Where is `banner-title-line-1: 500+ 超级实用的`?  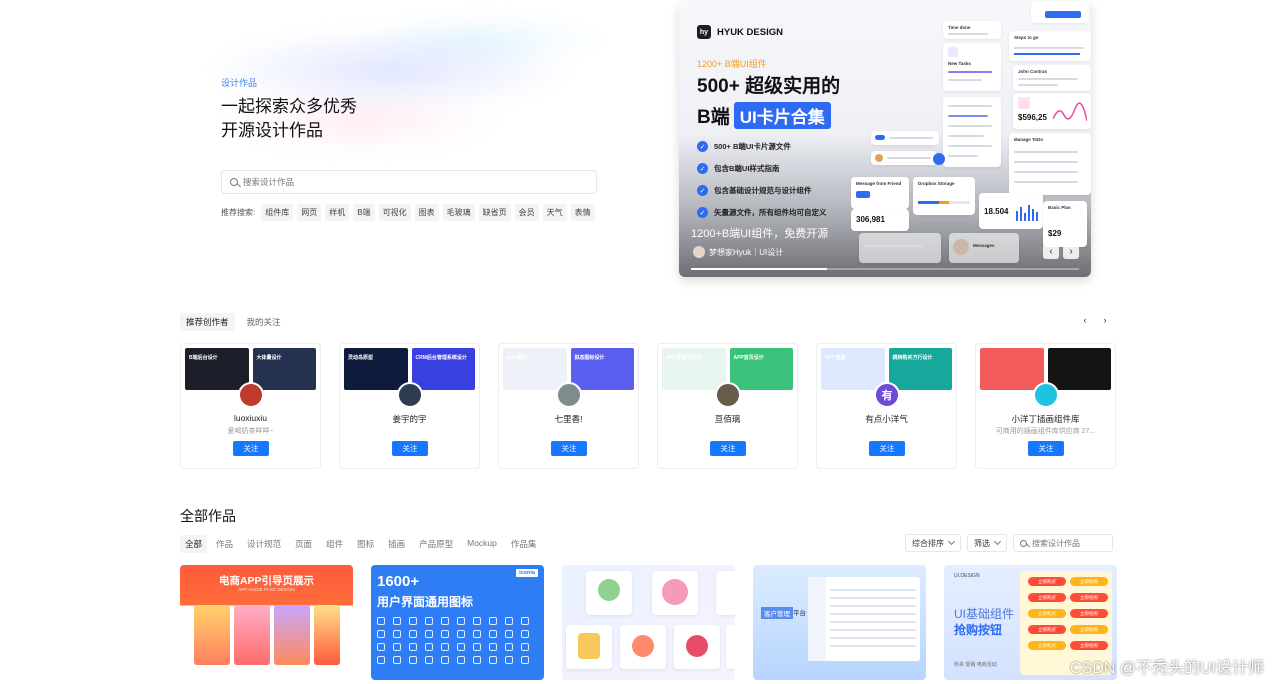
banner-title-line-1: 500+ 超级实用的 is located at coordinates (769, 86).